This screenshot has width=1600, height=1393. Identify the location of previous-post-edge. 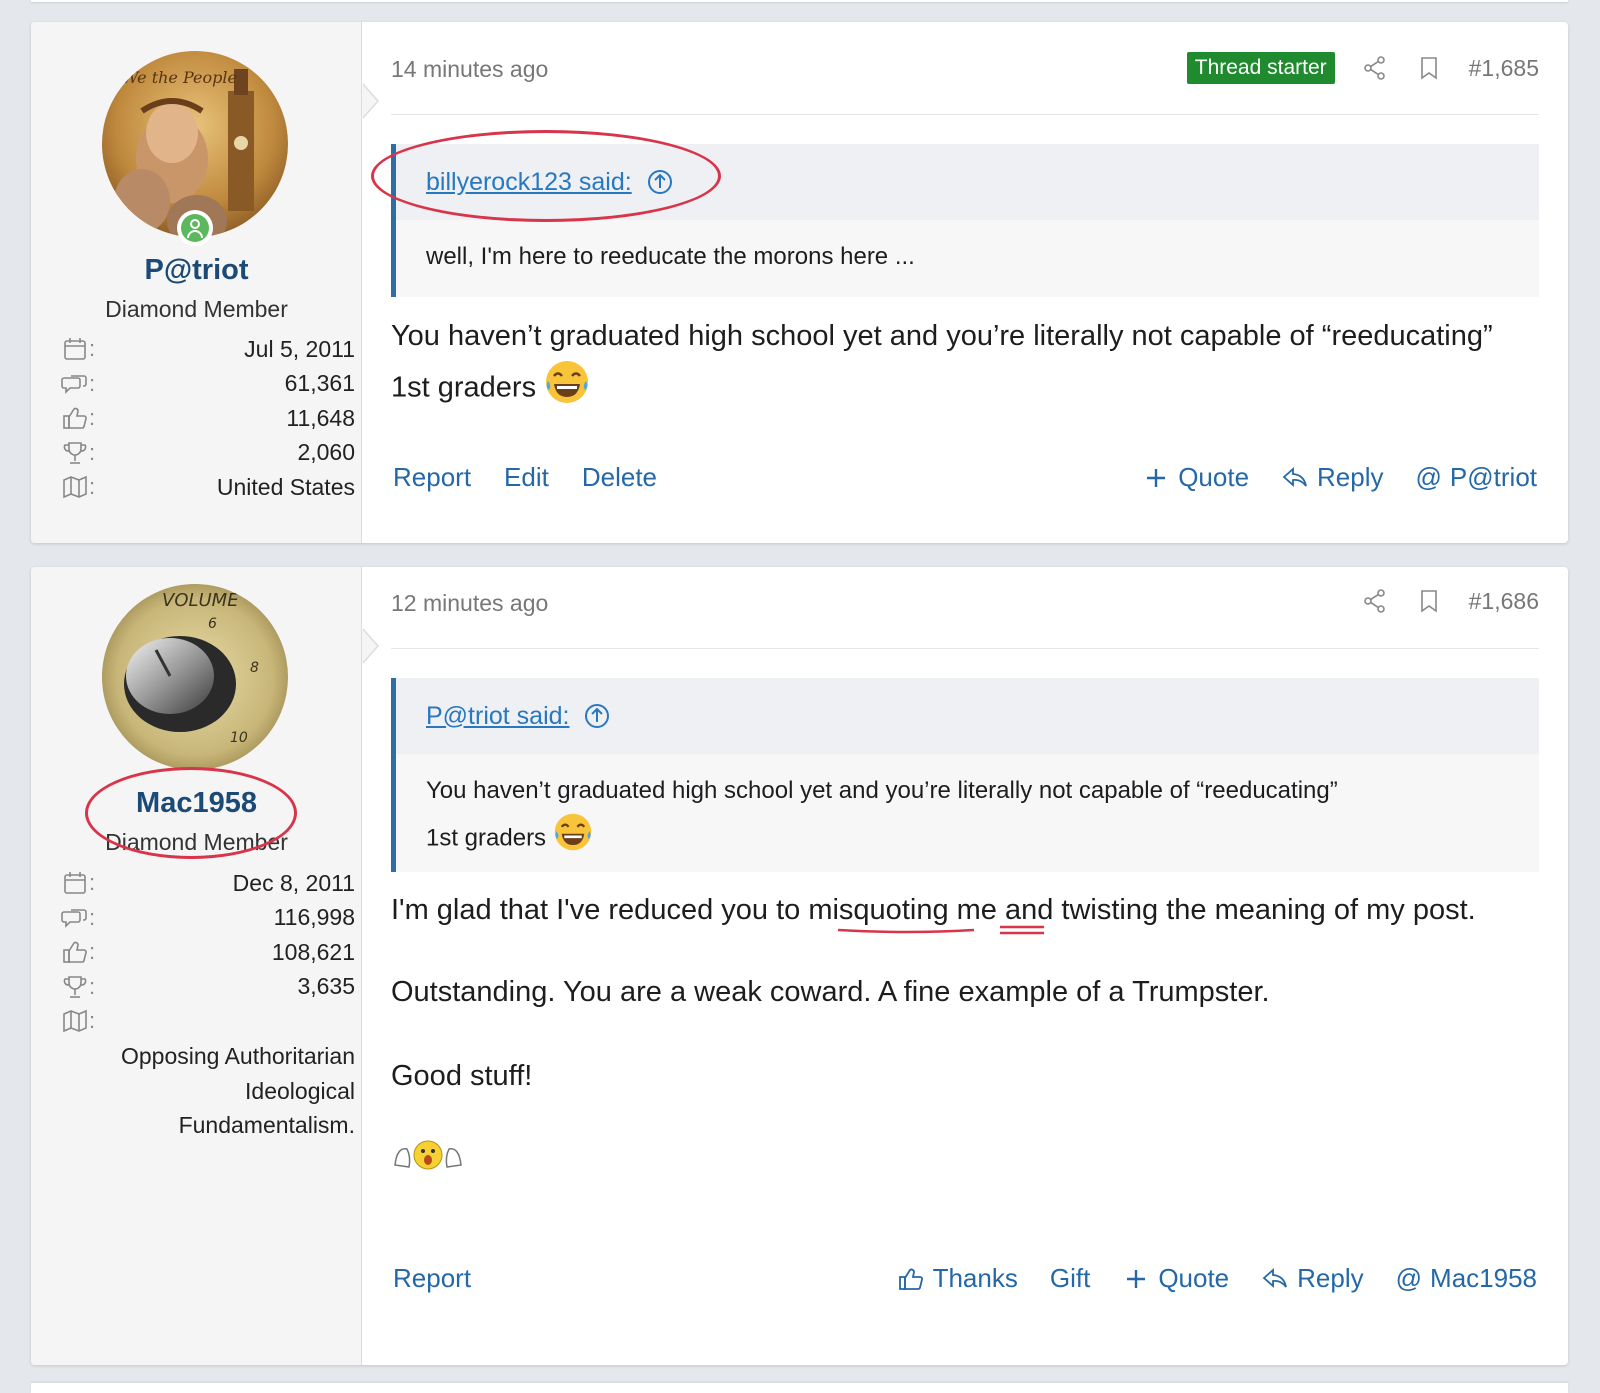
(799, 1).